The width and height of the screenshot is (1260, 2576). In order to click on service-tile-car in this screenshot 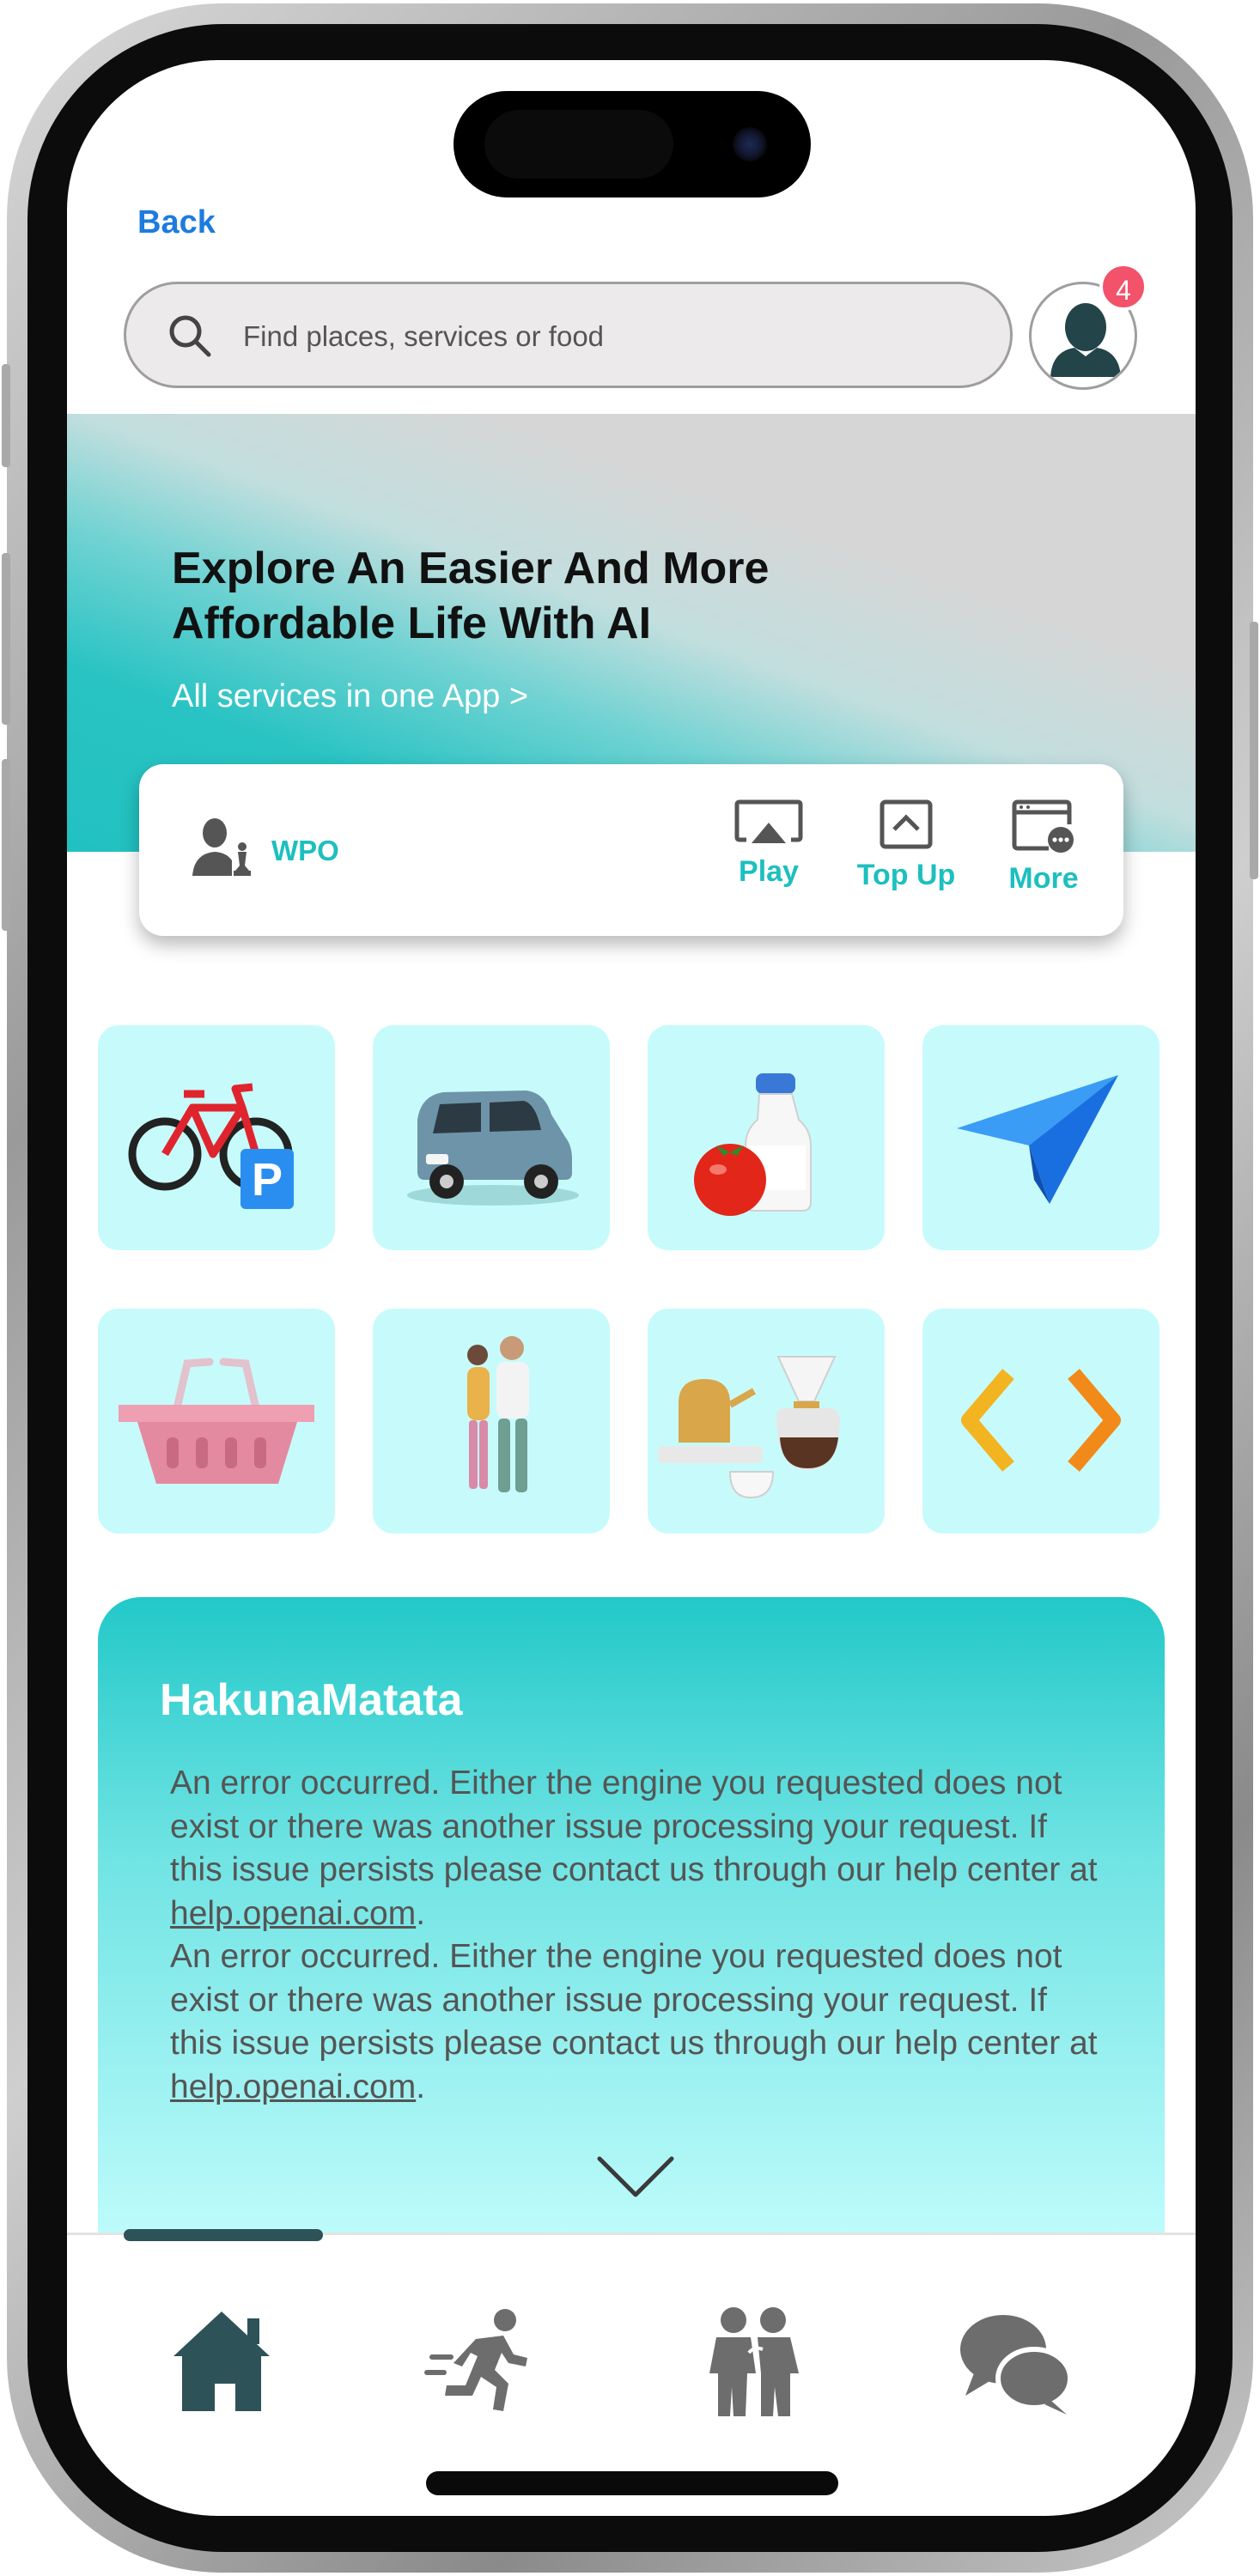, I will do `click(492, 1137)`.